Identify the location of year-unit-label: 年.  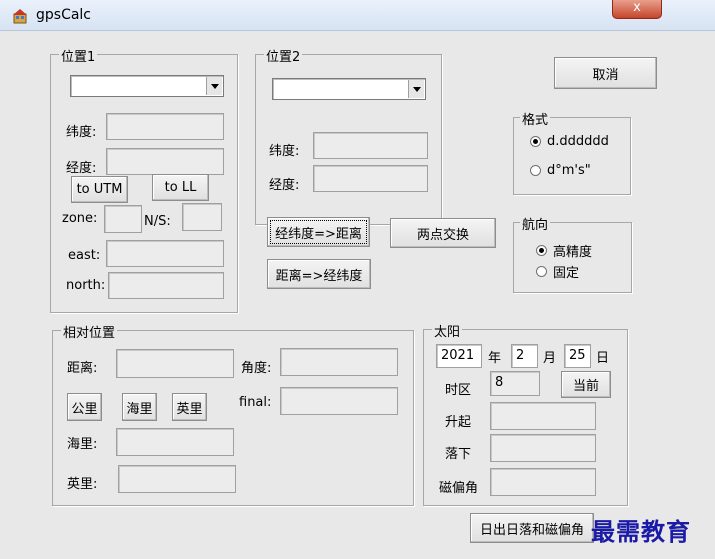
(495, 358).